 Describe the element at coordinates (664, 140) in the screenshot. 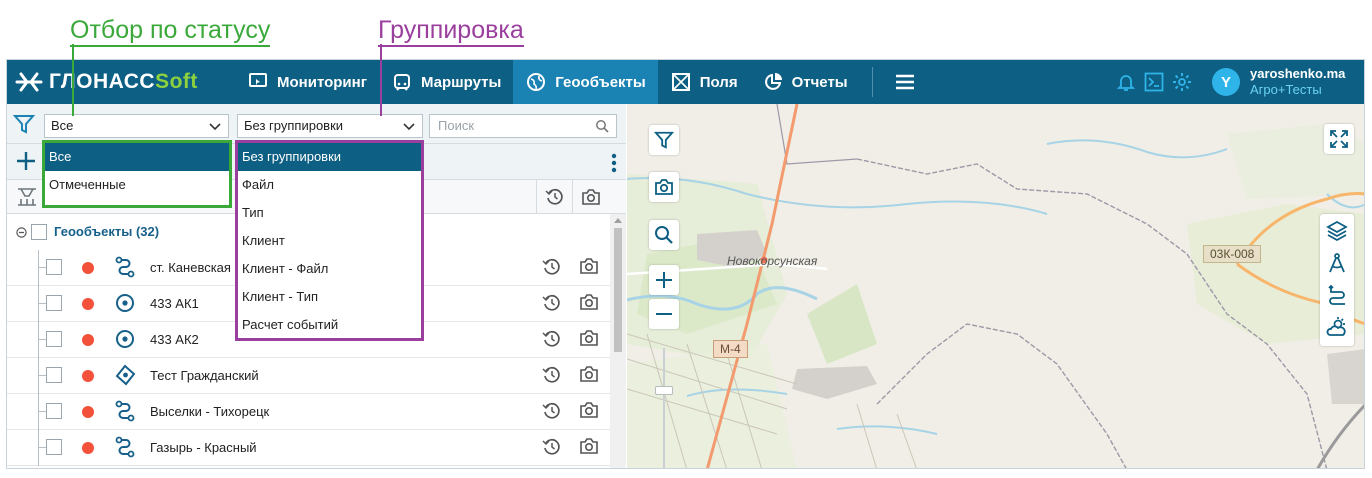

I see `map-filter-button` at that location.